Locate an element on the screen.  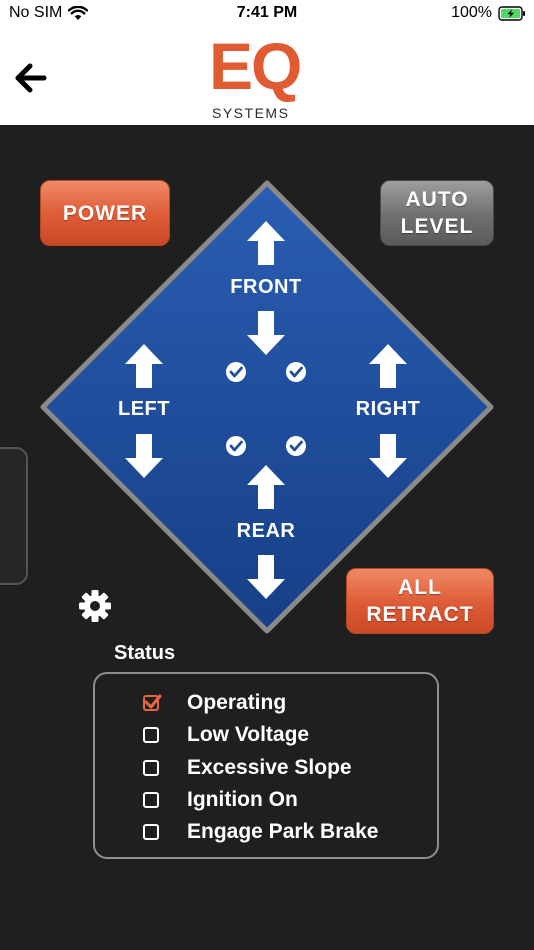
rear-right-check-icon is located at coordinates (296, 446).